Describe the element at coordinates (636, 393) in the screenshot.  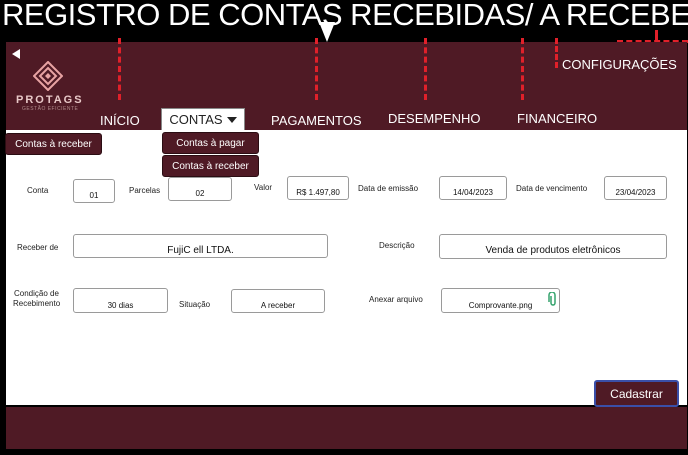
I see `cadastrar-button: Cadastrar` at that location.